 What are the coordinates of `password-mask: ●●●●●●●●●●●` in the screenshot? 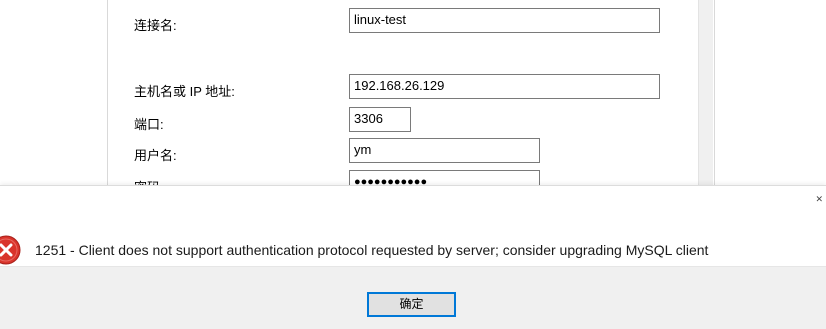 It's located at (391, 181).